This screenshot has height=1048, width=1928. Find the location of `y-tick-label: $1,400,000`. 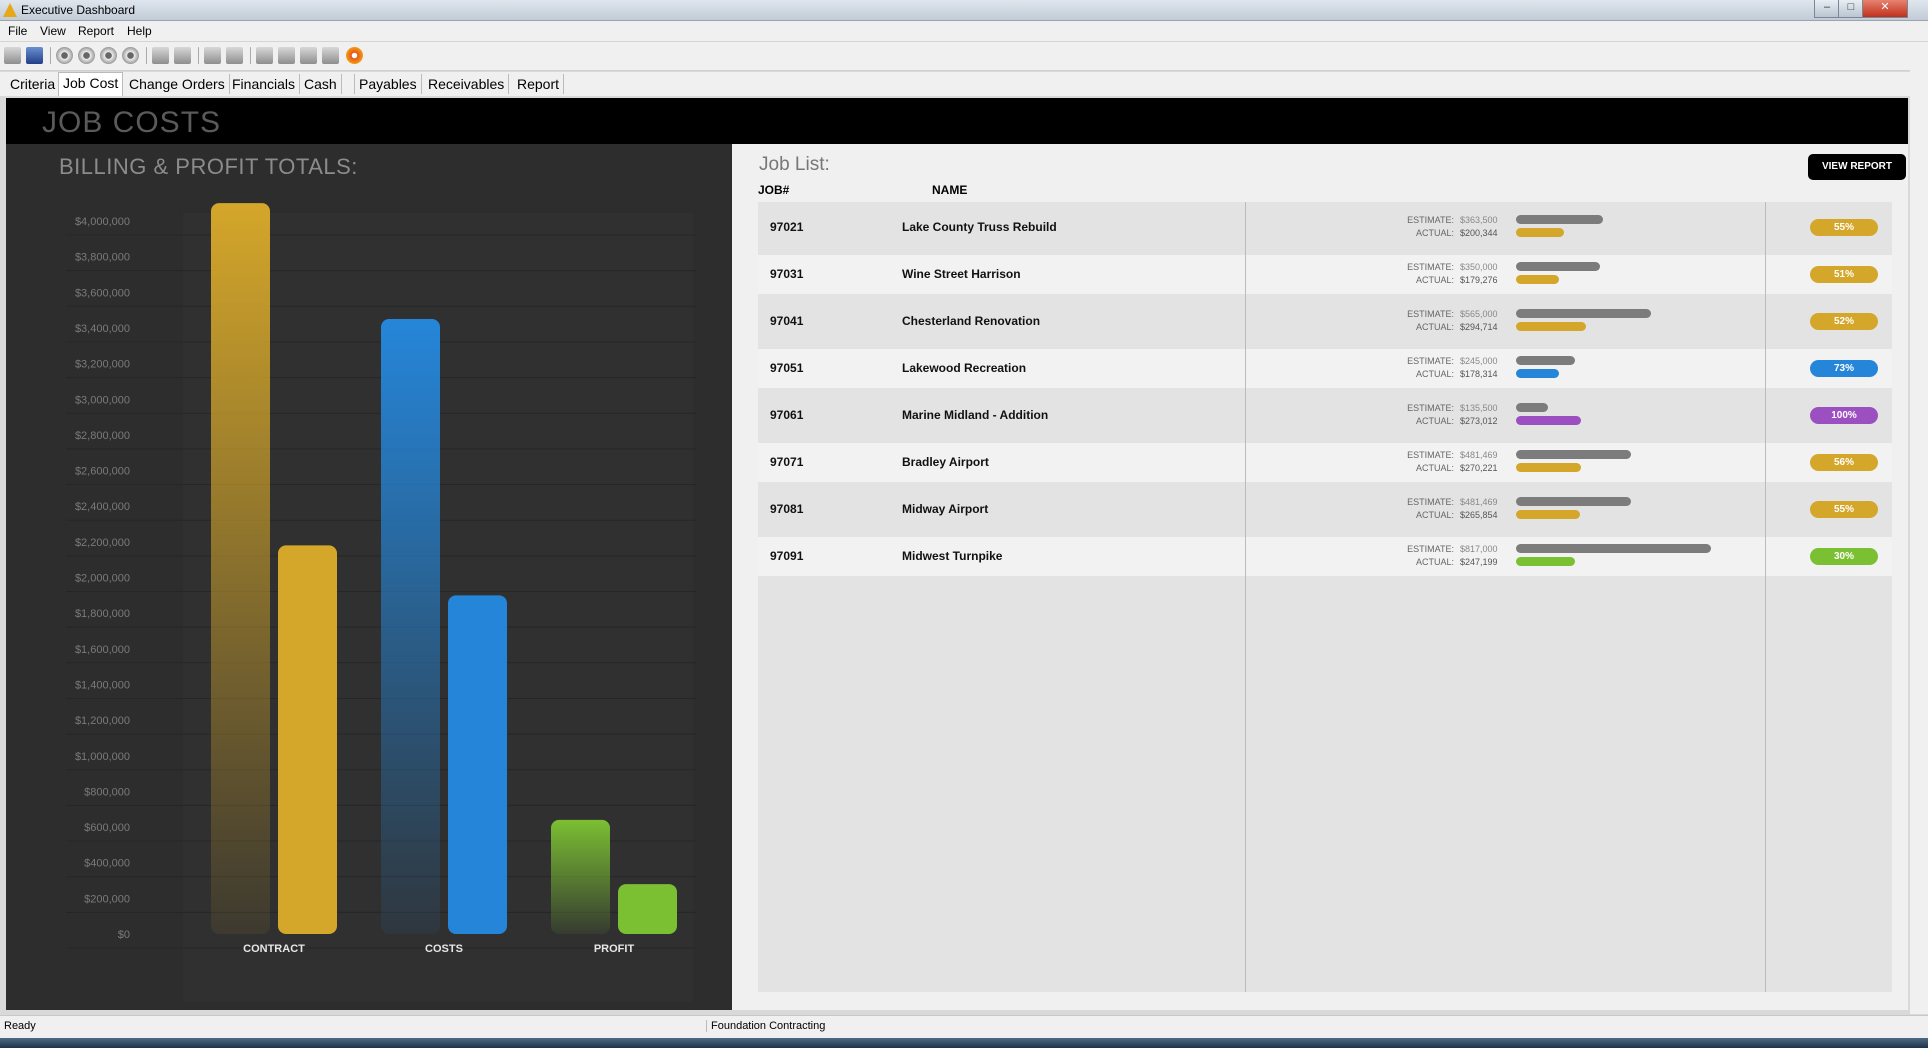

y-tick-label: $1,400,000 is located at coordinates (102, 685).